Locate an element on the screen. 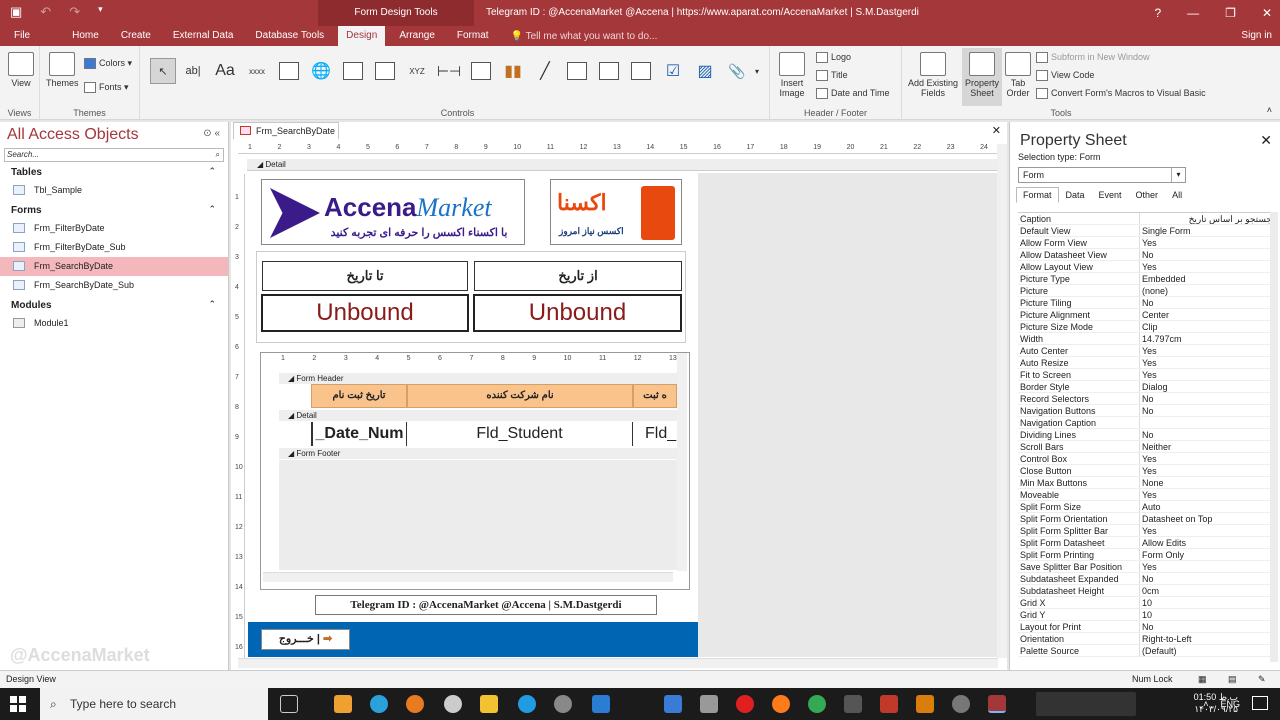 This screenshot has height=720, width=1280. property-value: Right-to-Left is located at coordinates (1206, 638).